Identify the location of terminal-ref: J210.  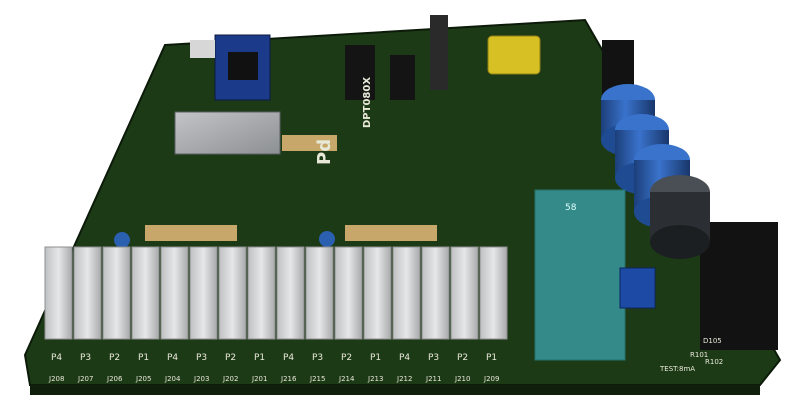
(462, 379).